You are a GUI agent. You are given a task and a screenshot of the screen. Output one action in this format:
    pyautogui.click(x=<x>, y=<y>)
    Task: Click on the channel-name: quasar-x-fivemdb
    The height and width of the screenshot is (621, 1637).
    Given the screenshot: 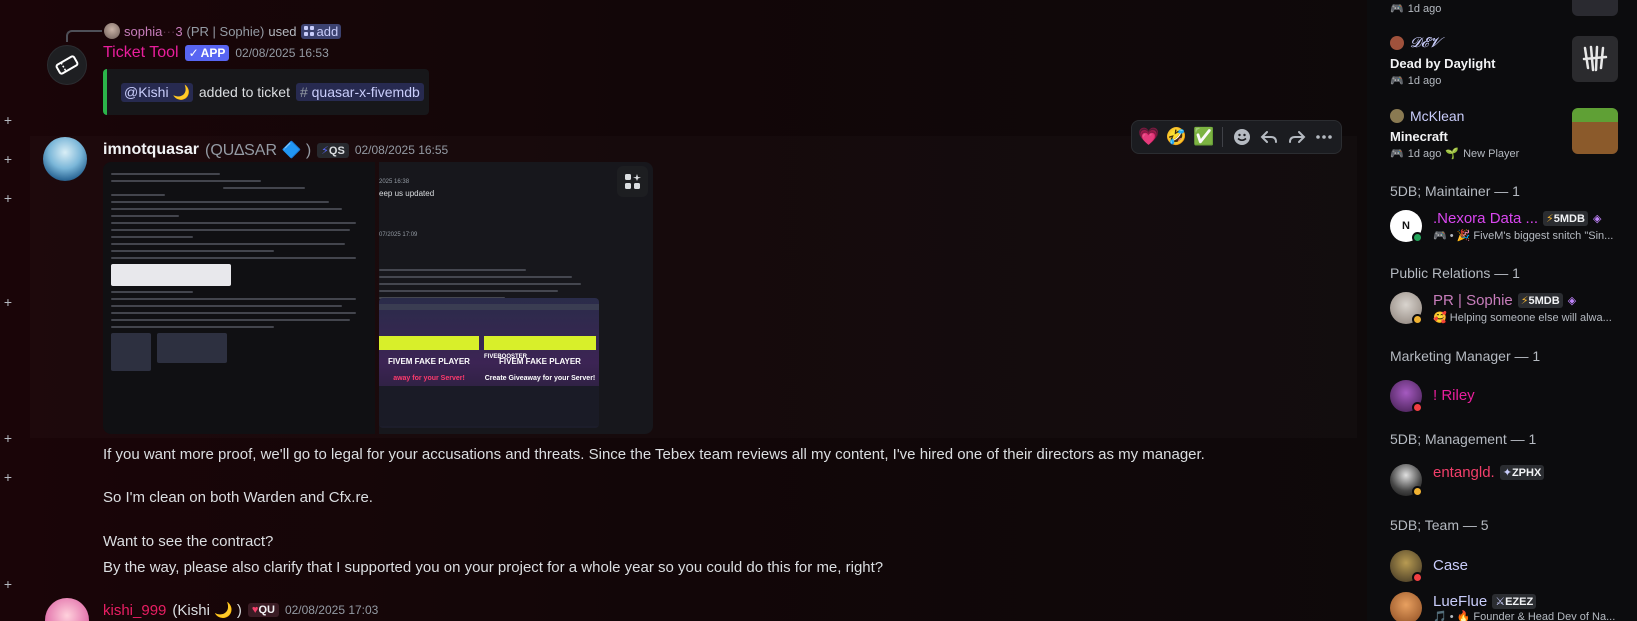 What is the action you would take?
    pyautogui.click(x=365, y=92)
    